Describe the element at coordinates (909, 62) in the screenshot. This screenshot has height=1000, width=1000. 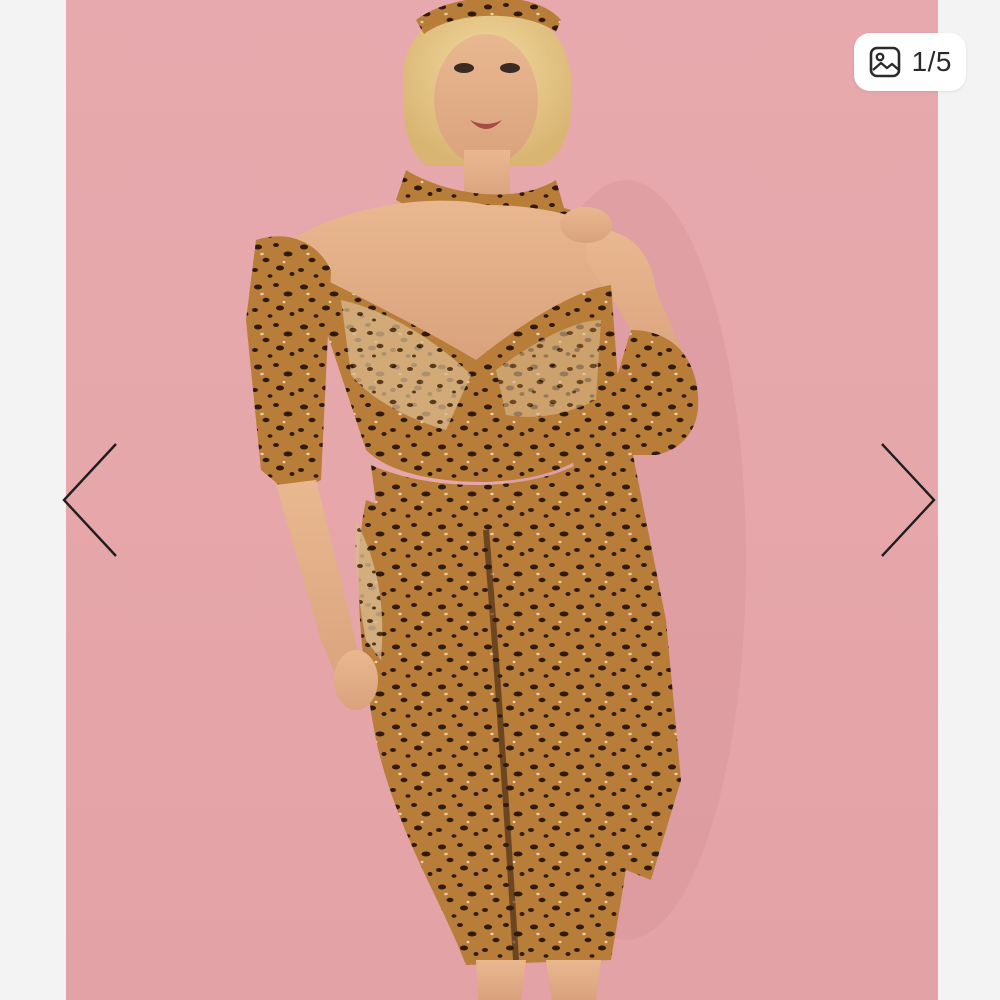
I see `image-counter-badge: 1/5` at that location.